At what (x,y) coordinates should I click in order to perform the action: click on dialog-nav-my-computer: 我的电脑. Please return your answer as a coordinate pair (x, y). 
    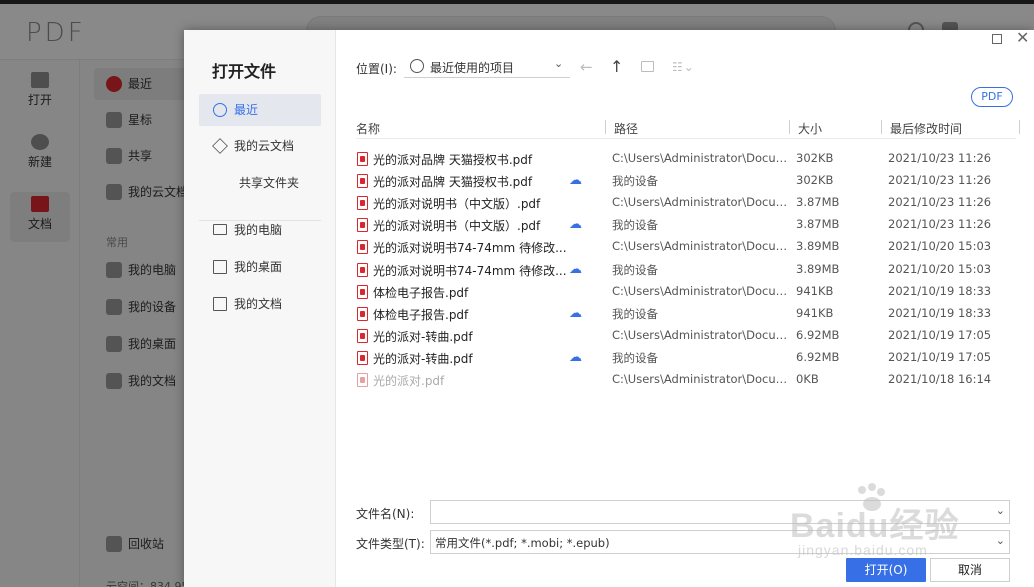
    Looking at the image, I should click on (260, 230).